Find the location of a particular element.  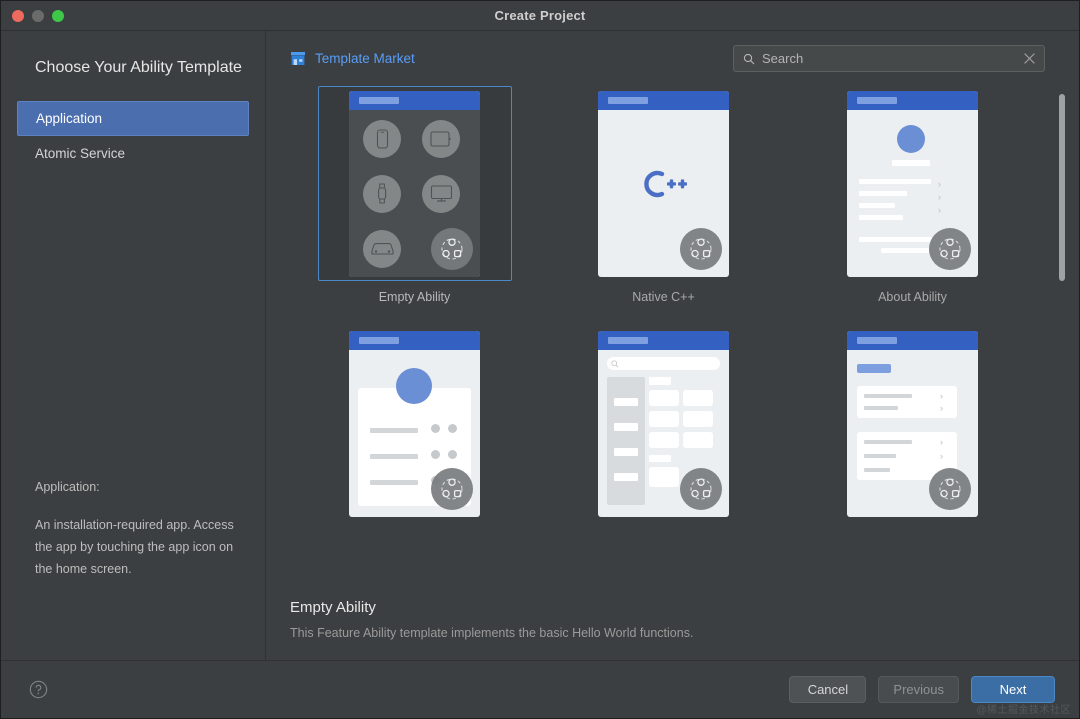

template-thumbnail-frame: › › › › is located at coordinates (913, 423).